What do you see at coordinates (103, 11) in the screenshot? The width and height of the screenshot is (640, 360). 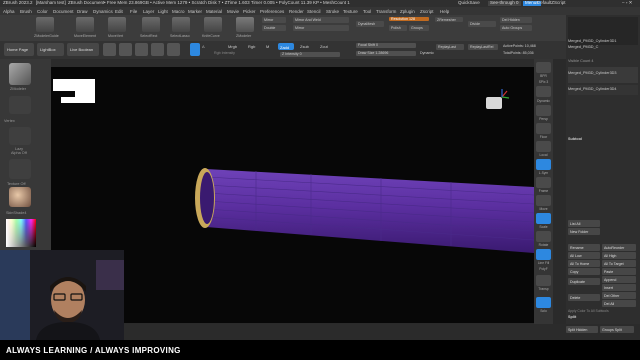 I see `menu-dynamics: Dynamics` at bounding box center [103, 11].